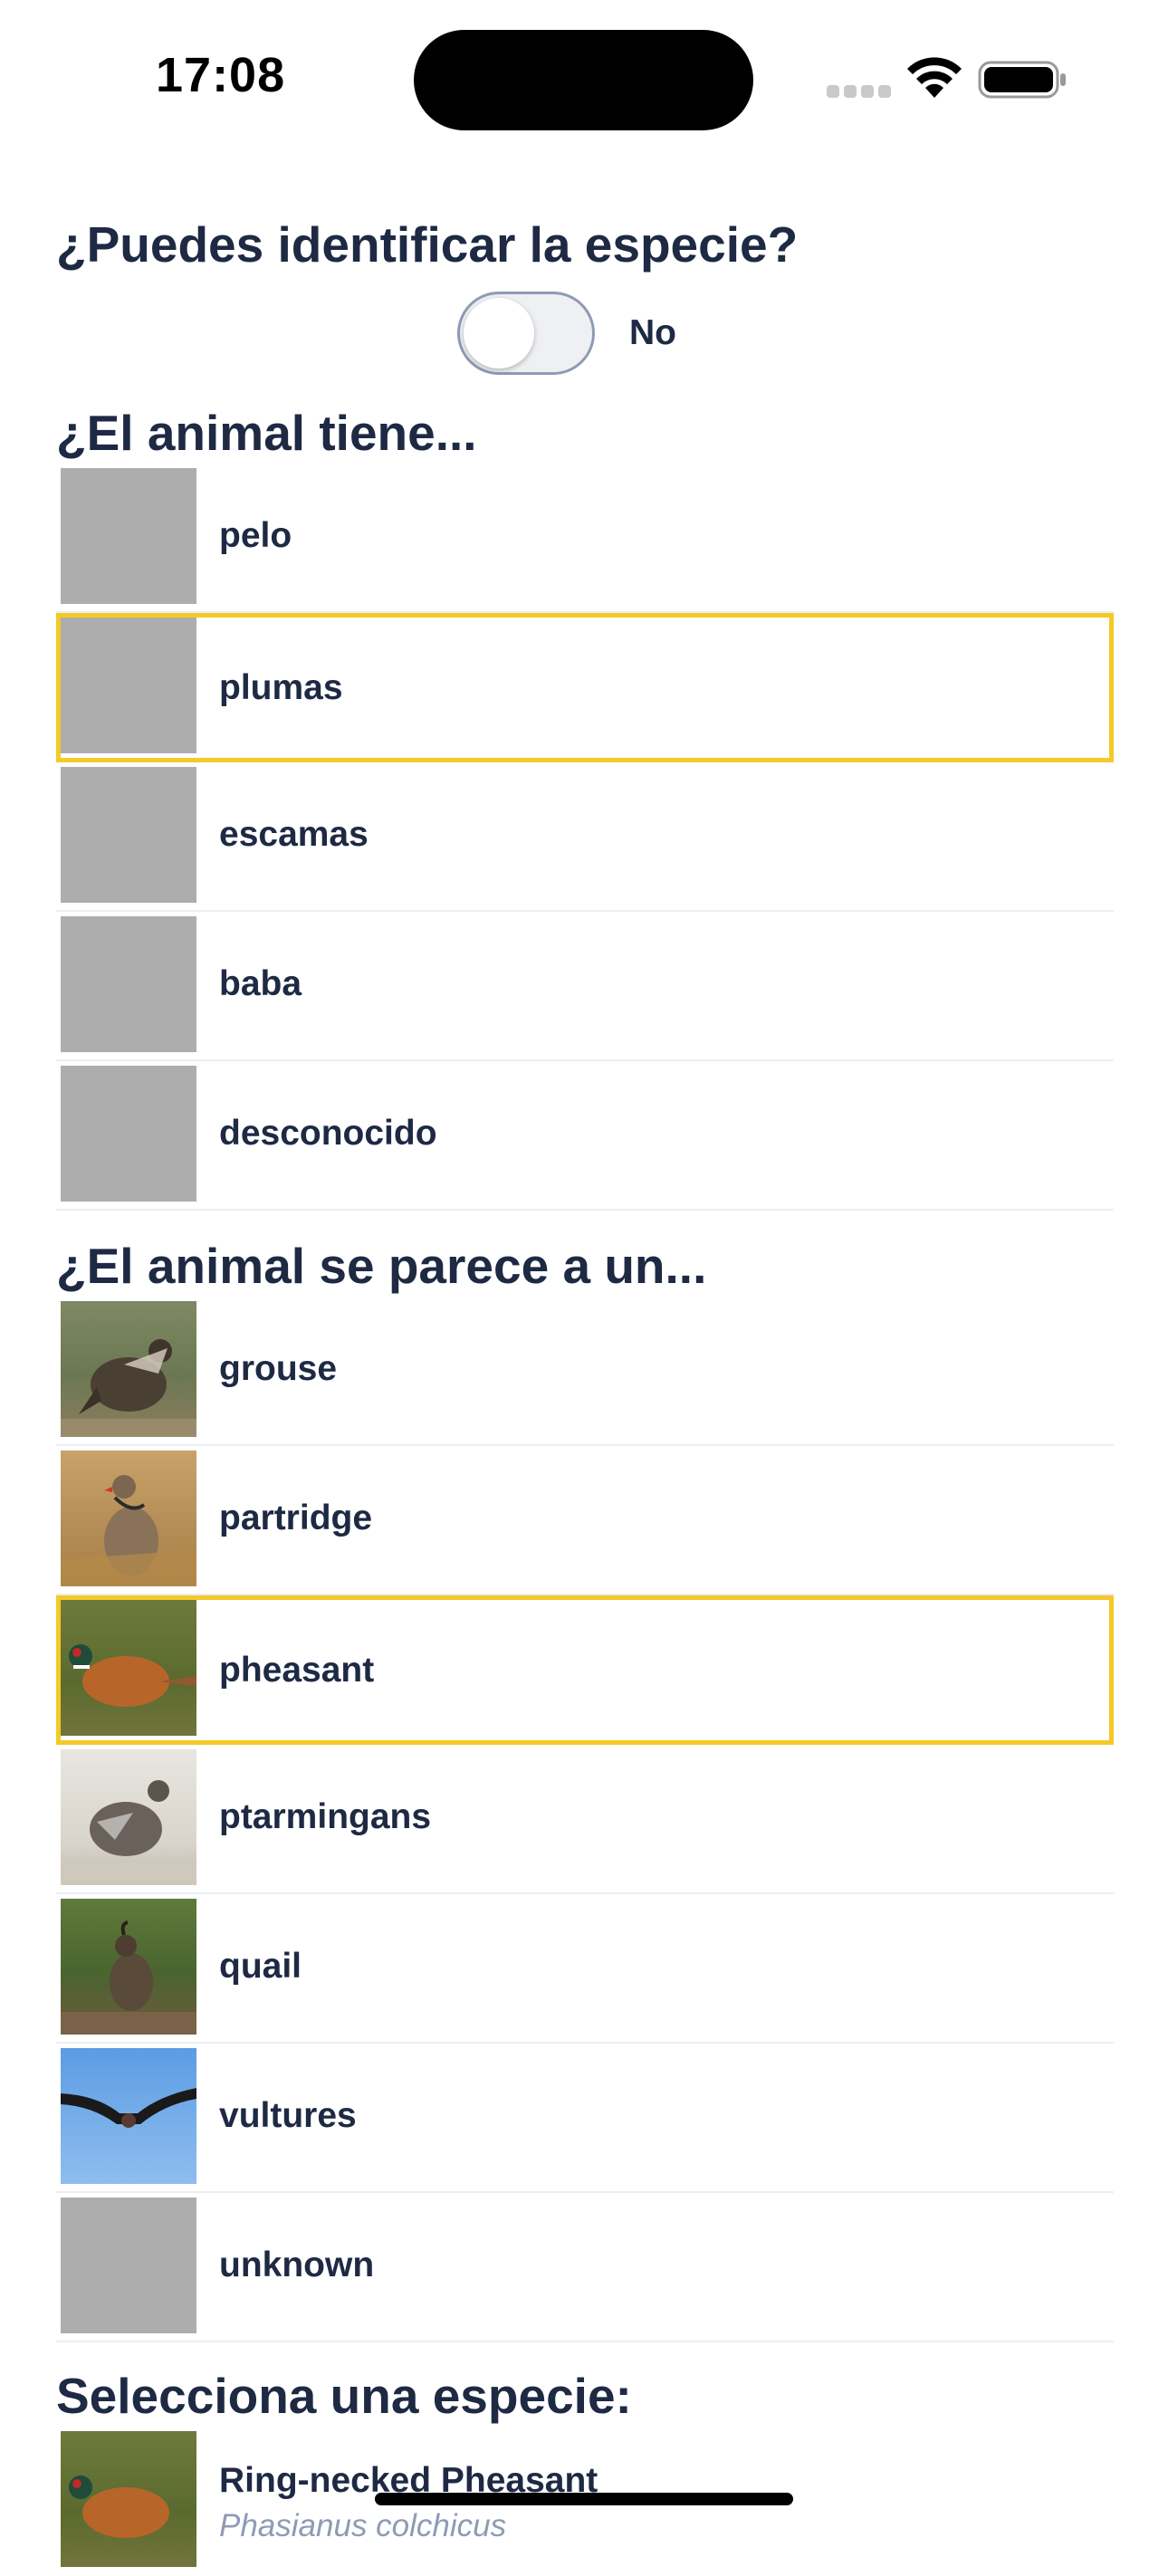  What do you see at coordinates (585, 986) in the screenshot?
I see `trait-item-baba: baba` at bounding box center [585, 986].